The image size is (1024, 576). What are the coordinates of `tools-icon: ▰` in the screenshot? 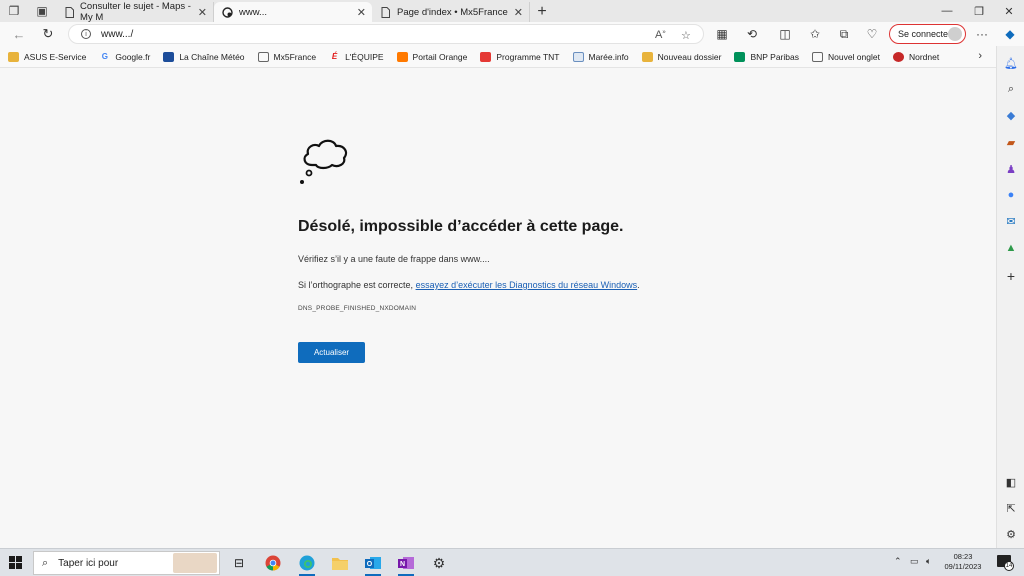 It's located at (1011, 142).